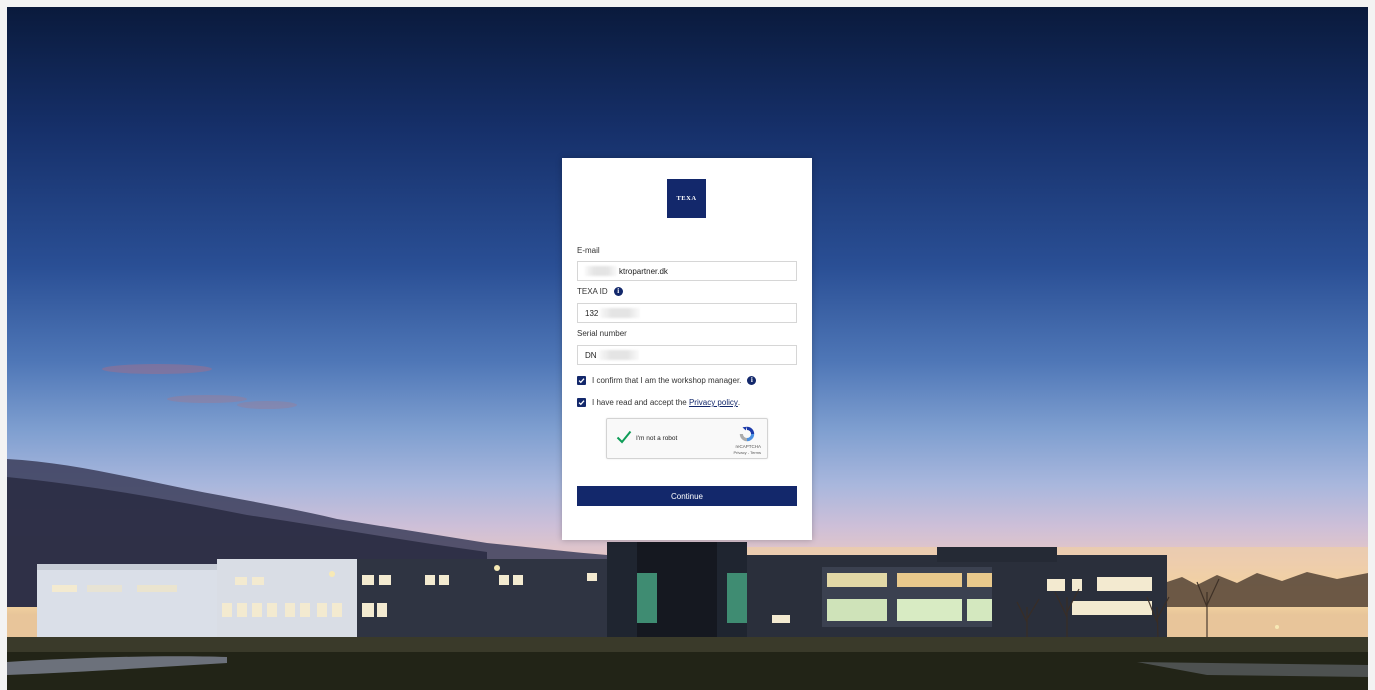  What do you see at coordinates (643, 271) in the screenshot?
I see `email-value: ktropartner.dk` at bounding box center [643, 271].